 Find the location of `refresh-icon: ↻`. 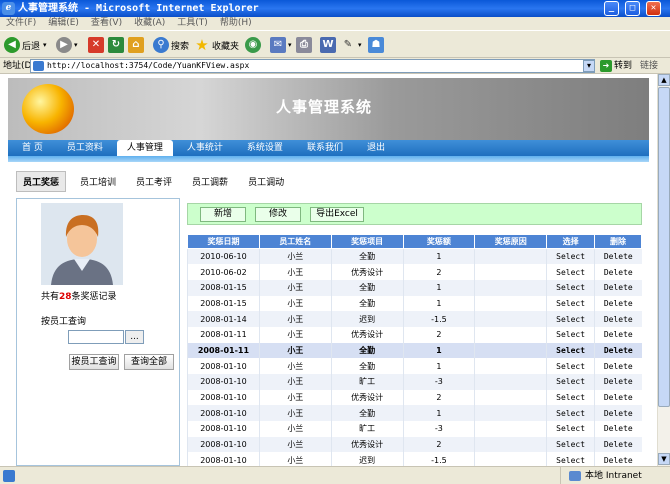

refresh-icon: ↻ is located at coordinates (116, 45).